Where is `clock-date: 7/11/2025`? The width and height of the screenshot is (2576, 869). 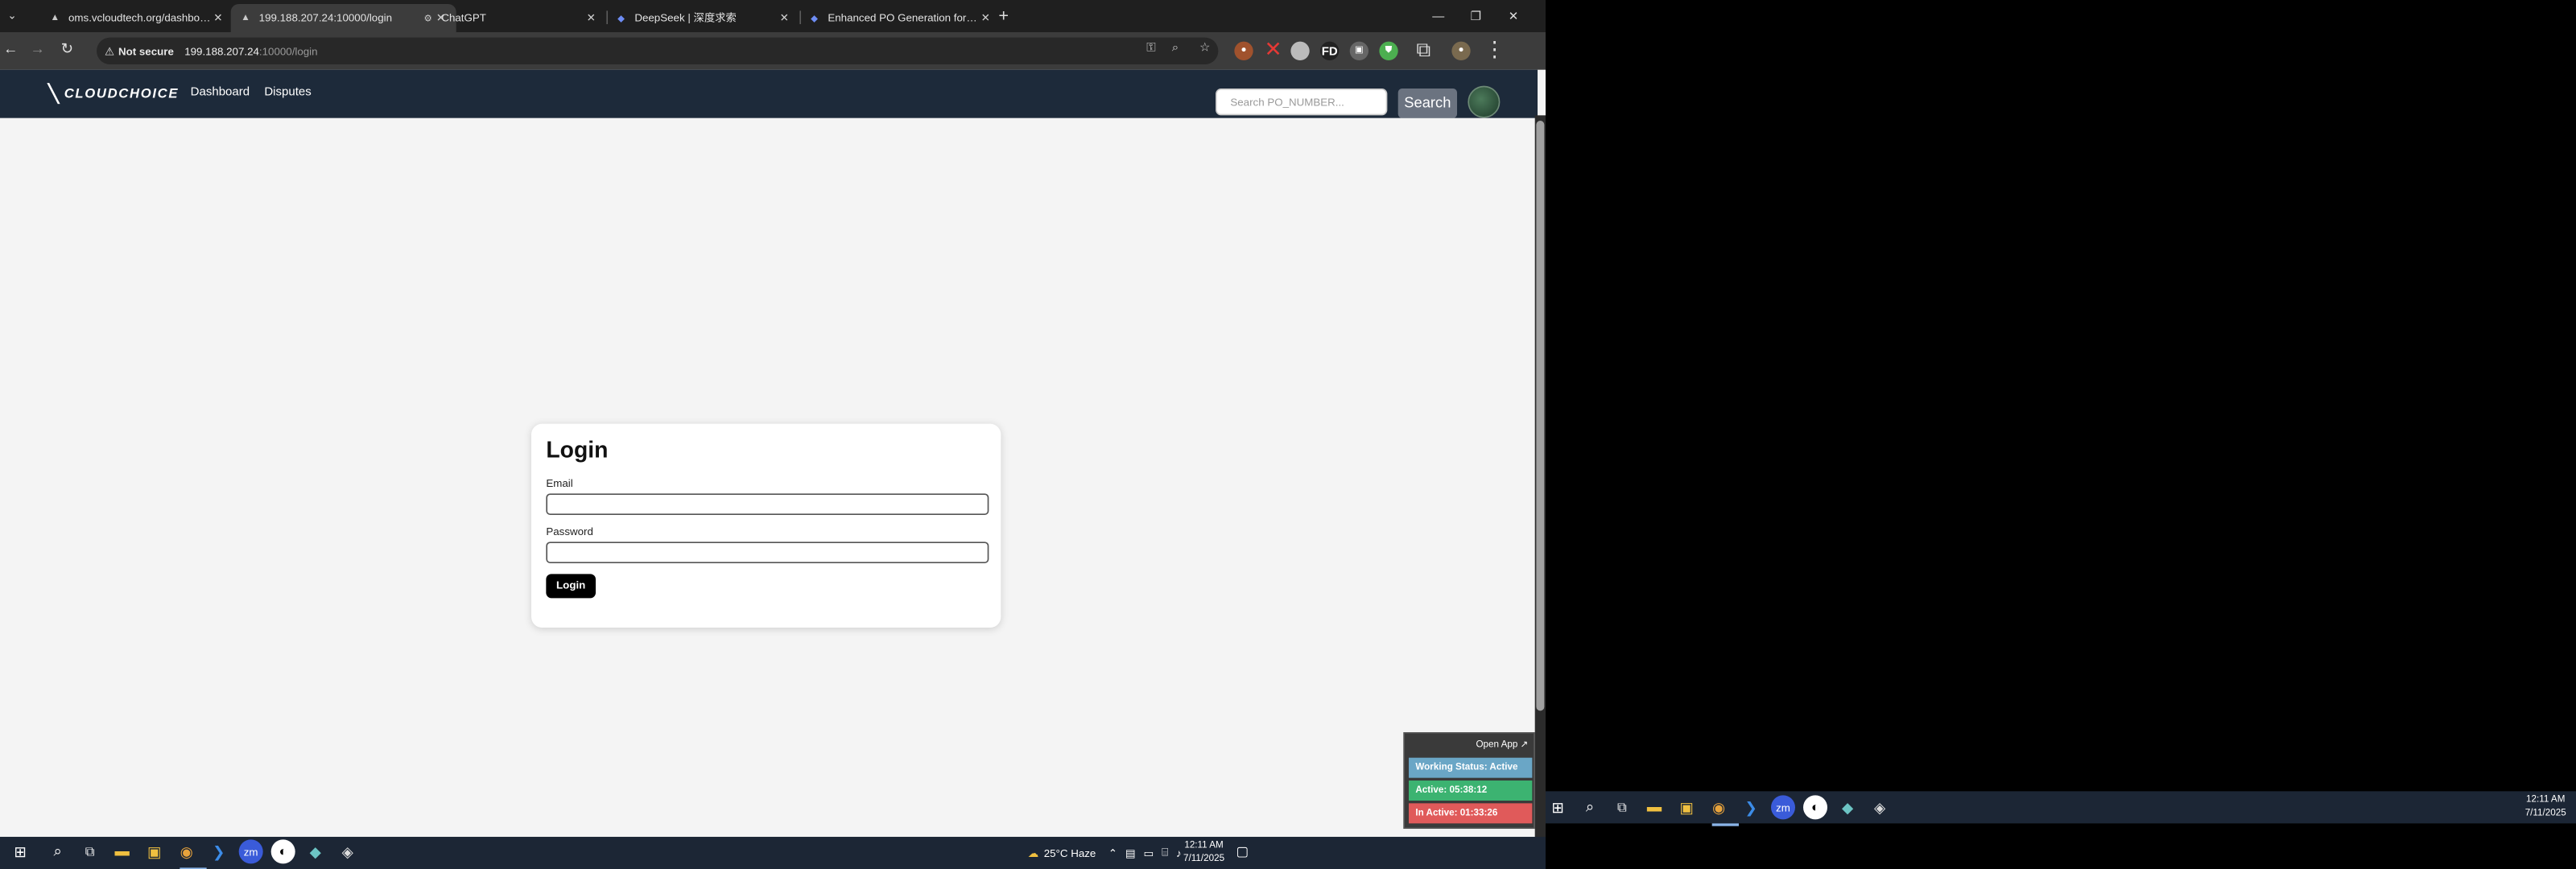 clock-date: 7/11/2025 is located at coordinates (1204, 859).